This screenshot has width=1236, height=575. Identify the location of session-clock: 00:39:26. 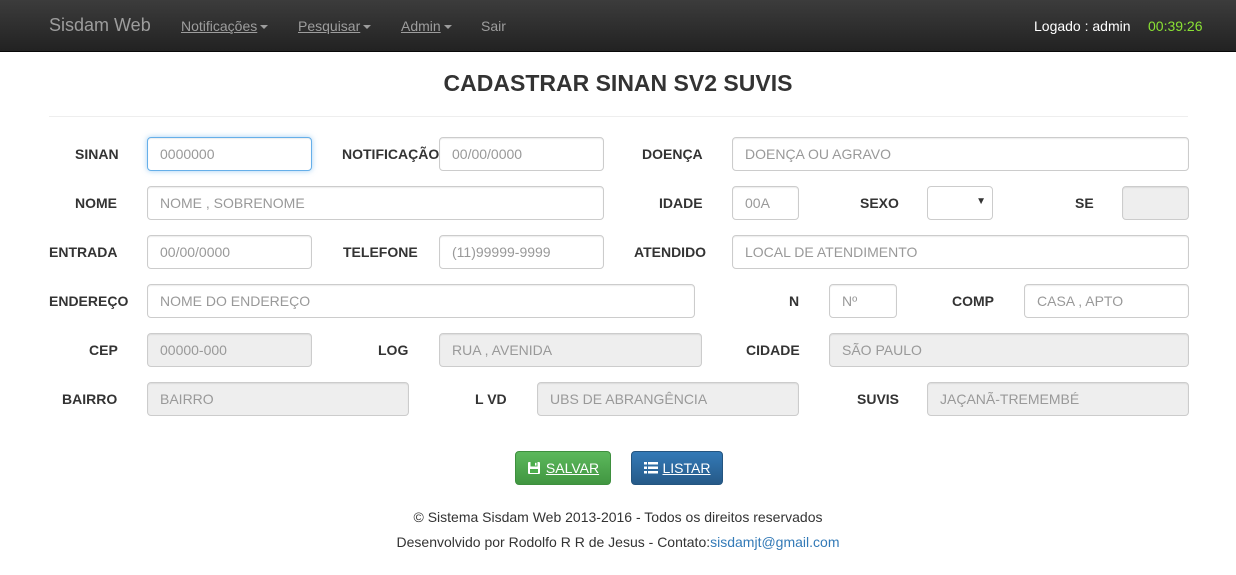
(1175, 26).